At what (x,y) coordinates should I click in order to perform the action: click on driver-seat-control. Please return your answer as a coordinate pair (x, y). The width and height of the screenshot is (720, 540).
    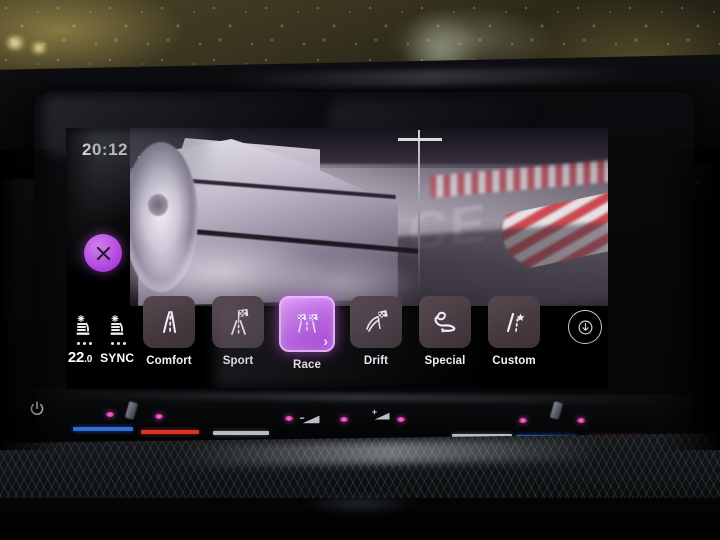
    Looking at the image, I should click on (84, 329).